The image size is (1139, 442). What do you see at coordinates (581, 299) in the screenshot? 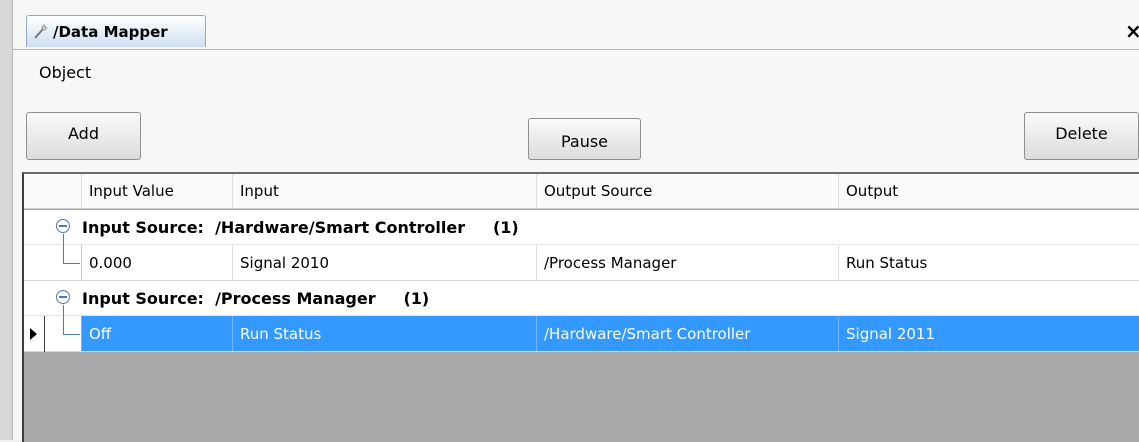
I see `group-row: Input Source: /Process Manager (1)` at bounding box center [581, 299].